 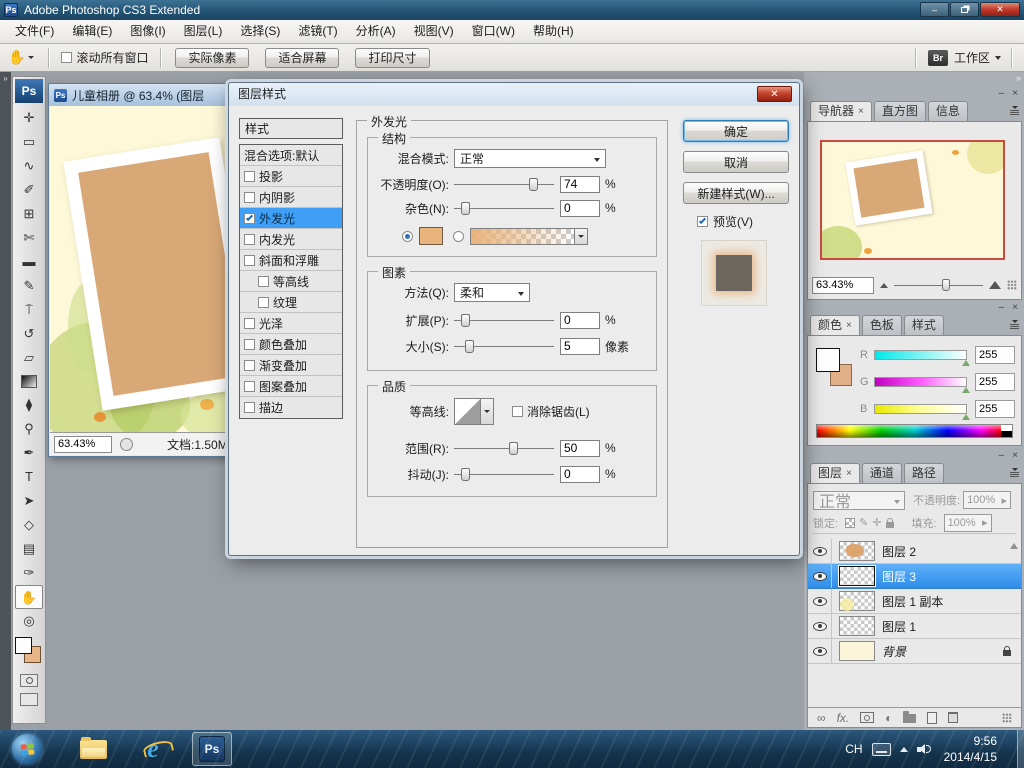 What do you see at coordinates (29, 477) in the screenshot?
I see `type-tool: T` at bounding box center [29, 477].